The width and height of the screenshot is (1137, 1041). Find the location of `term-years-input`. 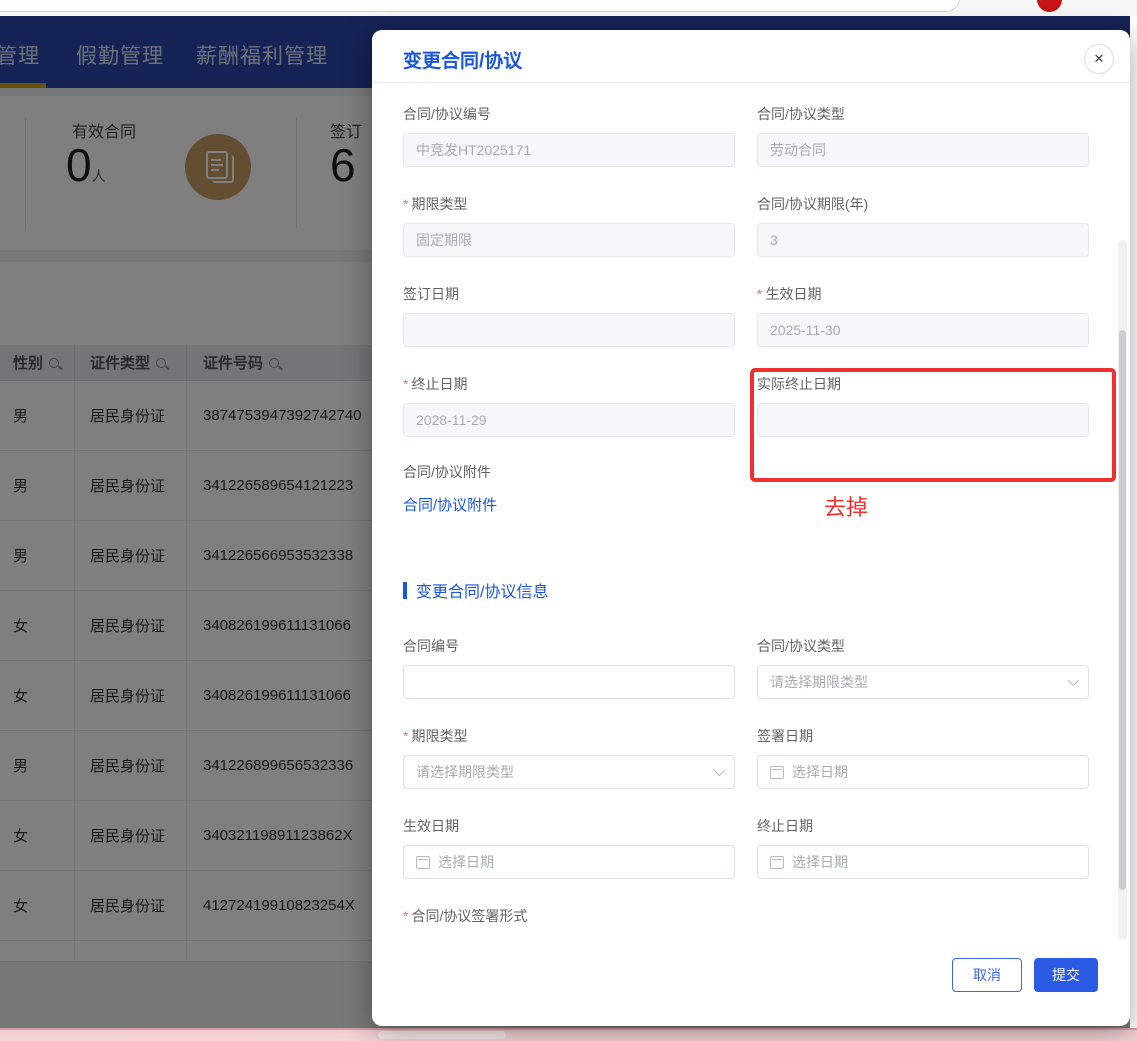

term-years-input is located at coordinates (923, 240).